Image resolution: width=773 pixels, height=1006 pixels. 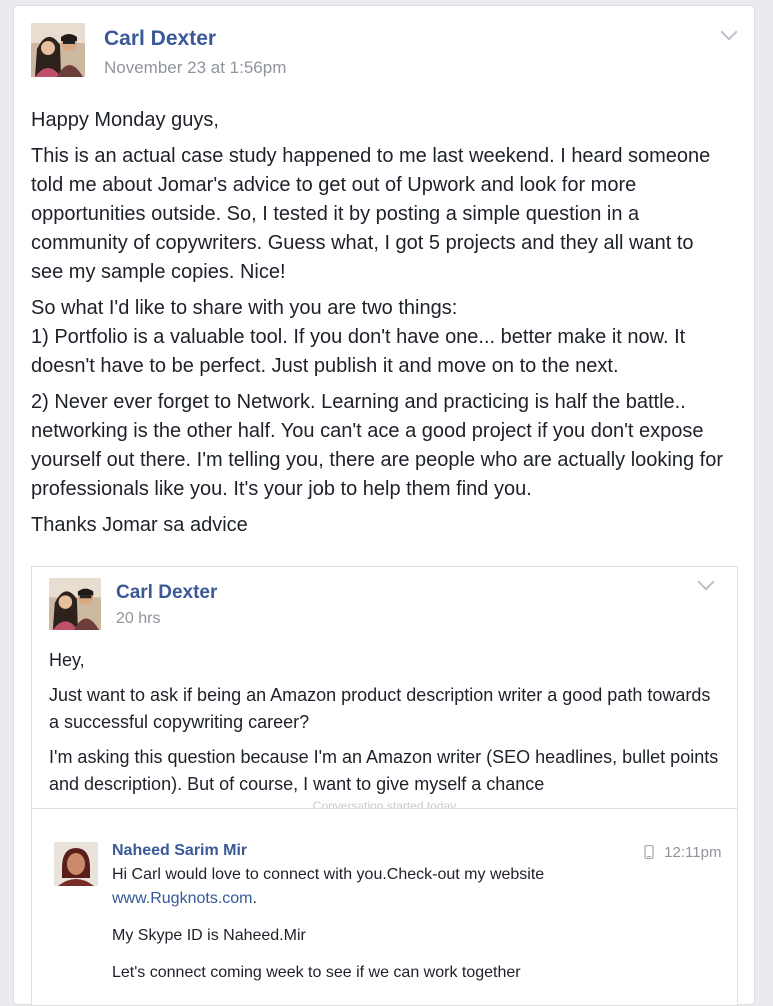 I want to click on author-avatar, so click(x=58, y=50).